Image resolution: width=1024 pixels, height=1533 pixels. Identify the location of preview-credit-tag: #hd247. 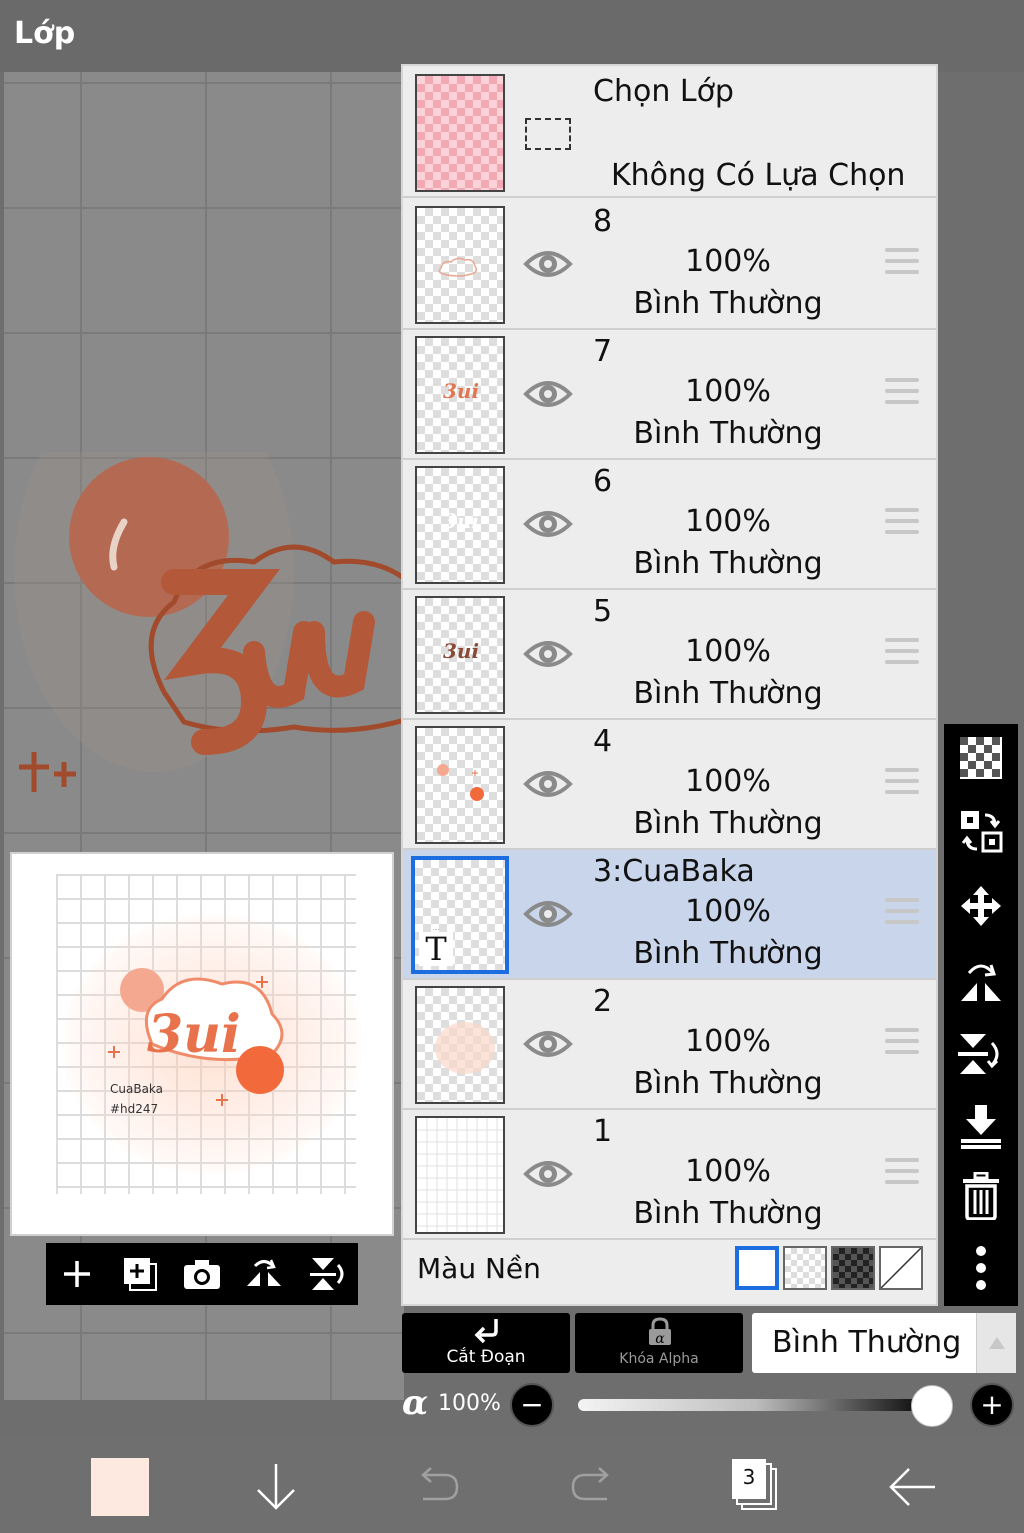
(134, 1109).